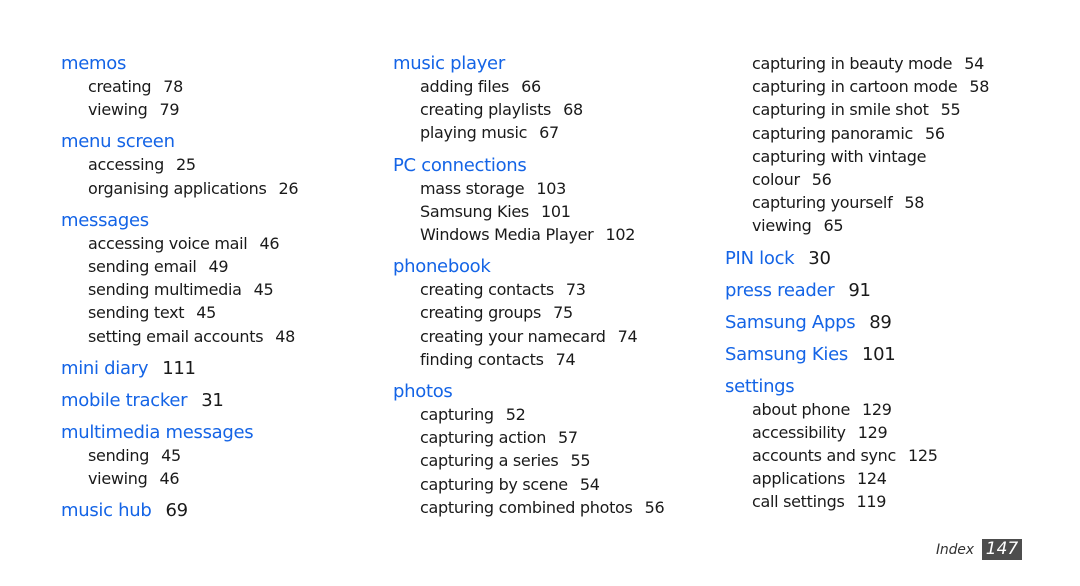  What do you see at coordinates (528, 165) in the screenshot?
I see `index-heading: PC connections` at bounding box center [528, 165].